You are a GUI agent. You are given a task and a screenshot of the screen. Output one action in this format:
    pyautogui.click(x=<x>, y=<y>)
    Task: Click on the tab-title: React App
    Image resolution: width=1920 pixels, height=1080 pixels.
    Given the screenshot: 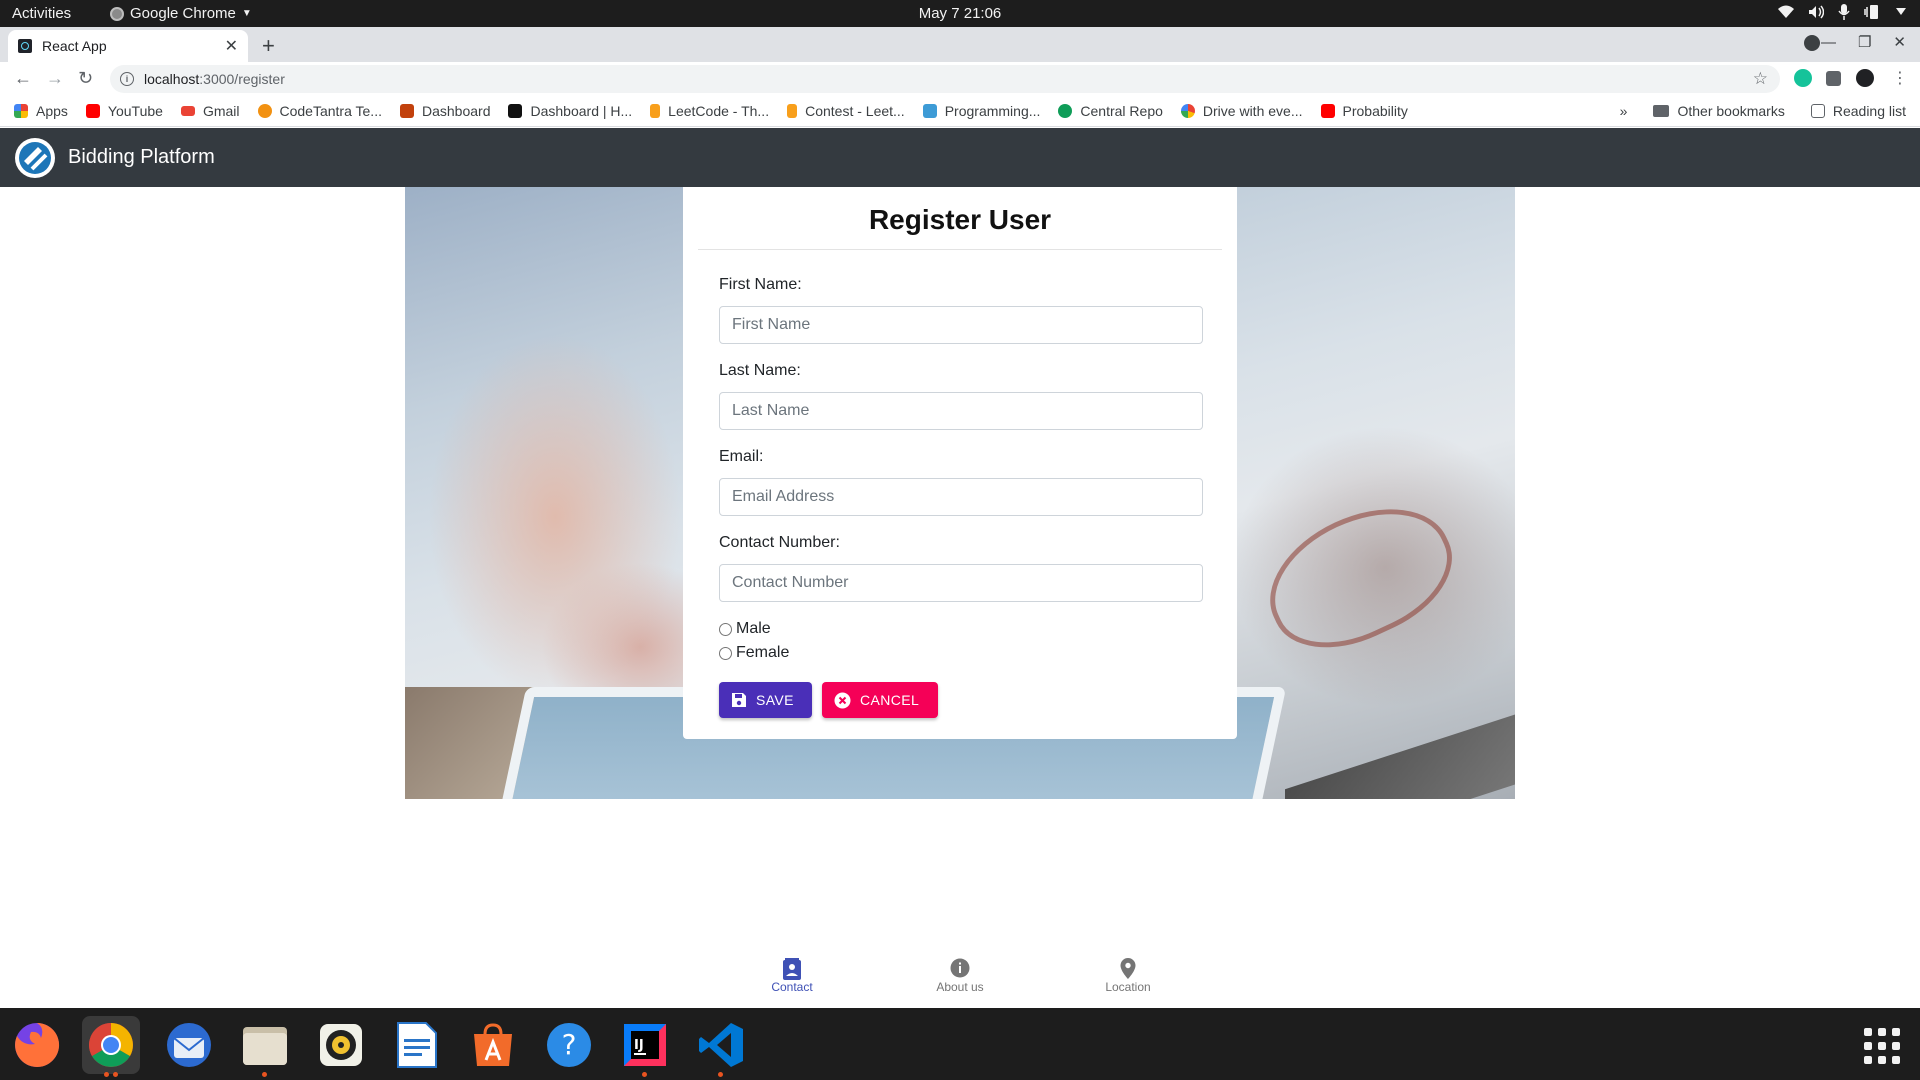 What is the action you would take?
    pyautogui.click(x=74, y=46)
    